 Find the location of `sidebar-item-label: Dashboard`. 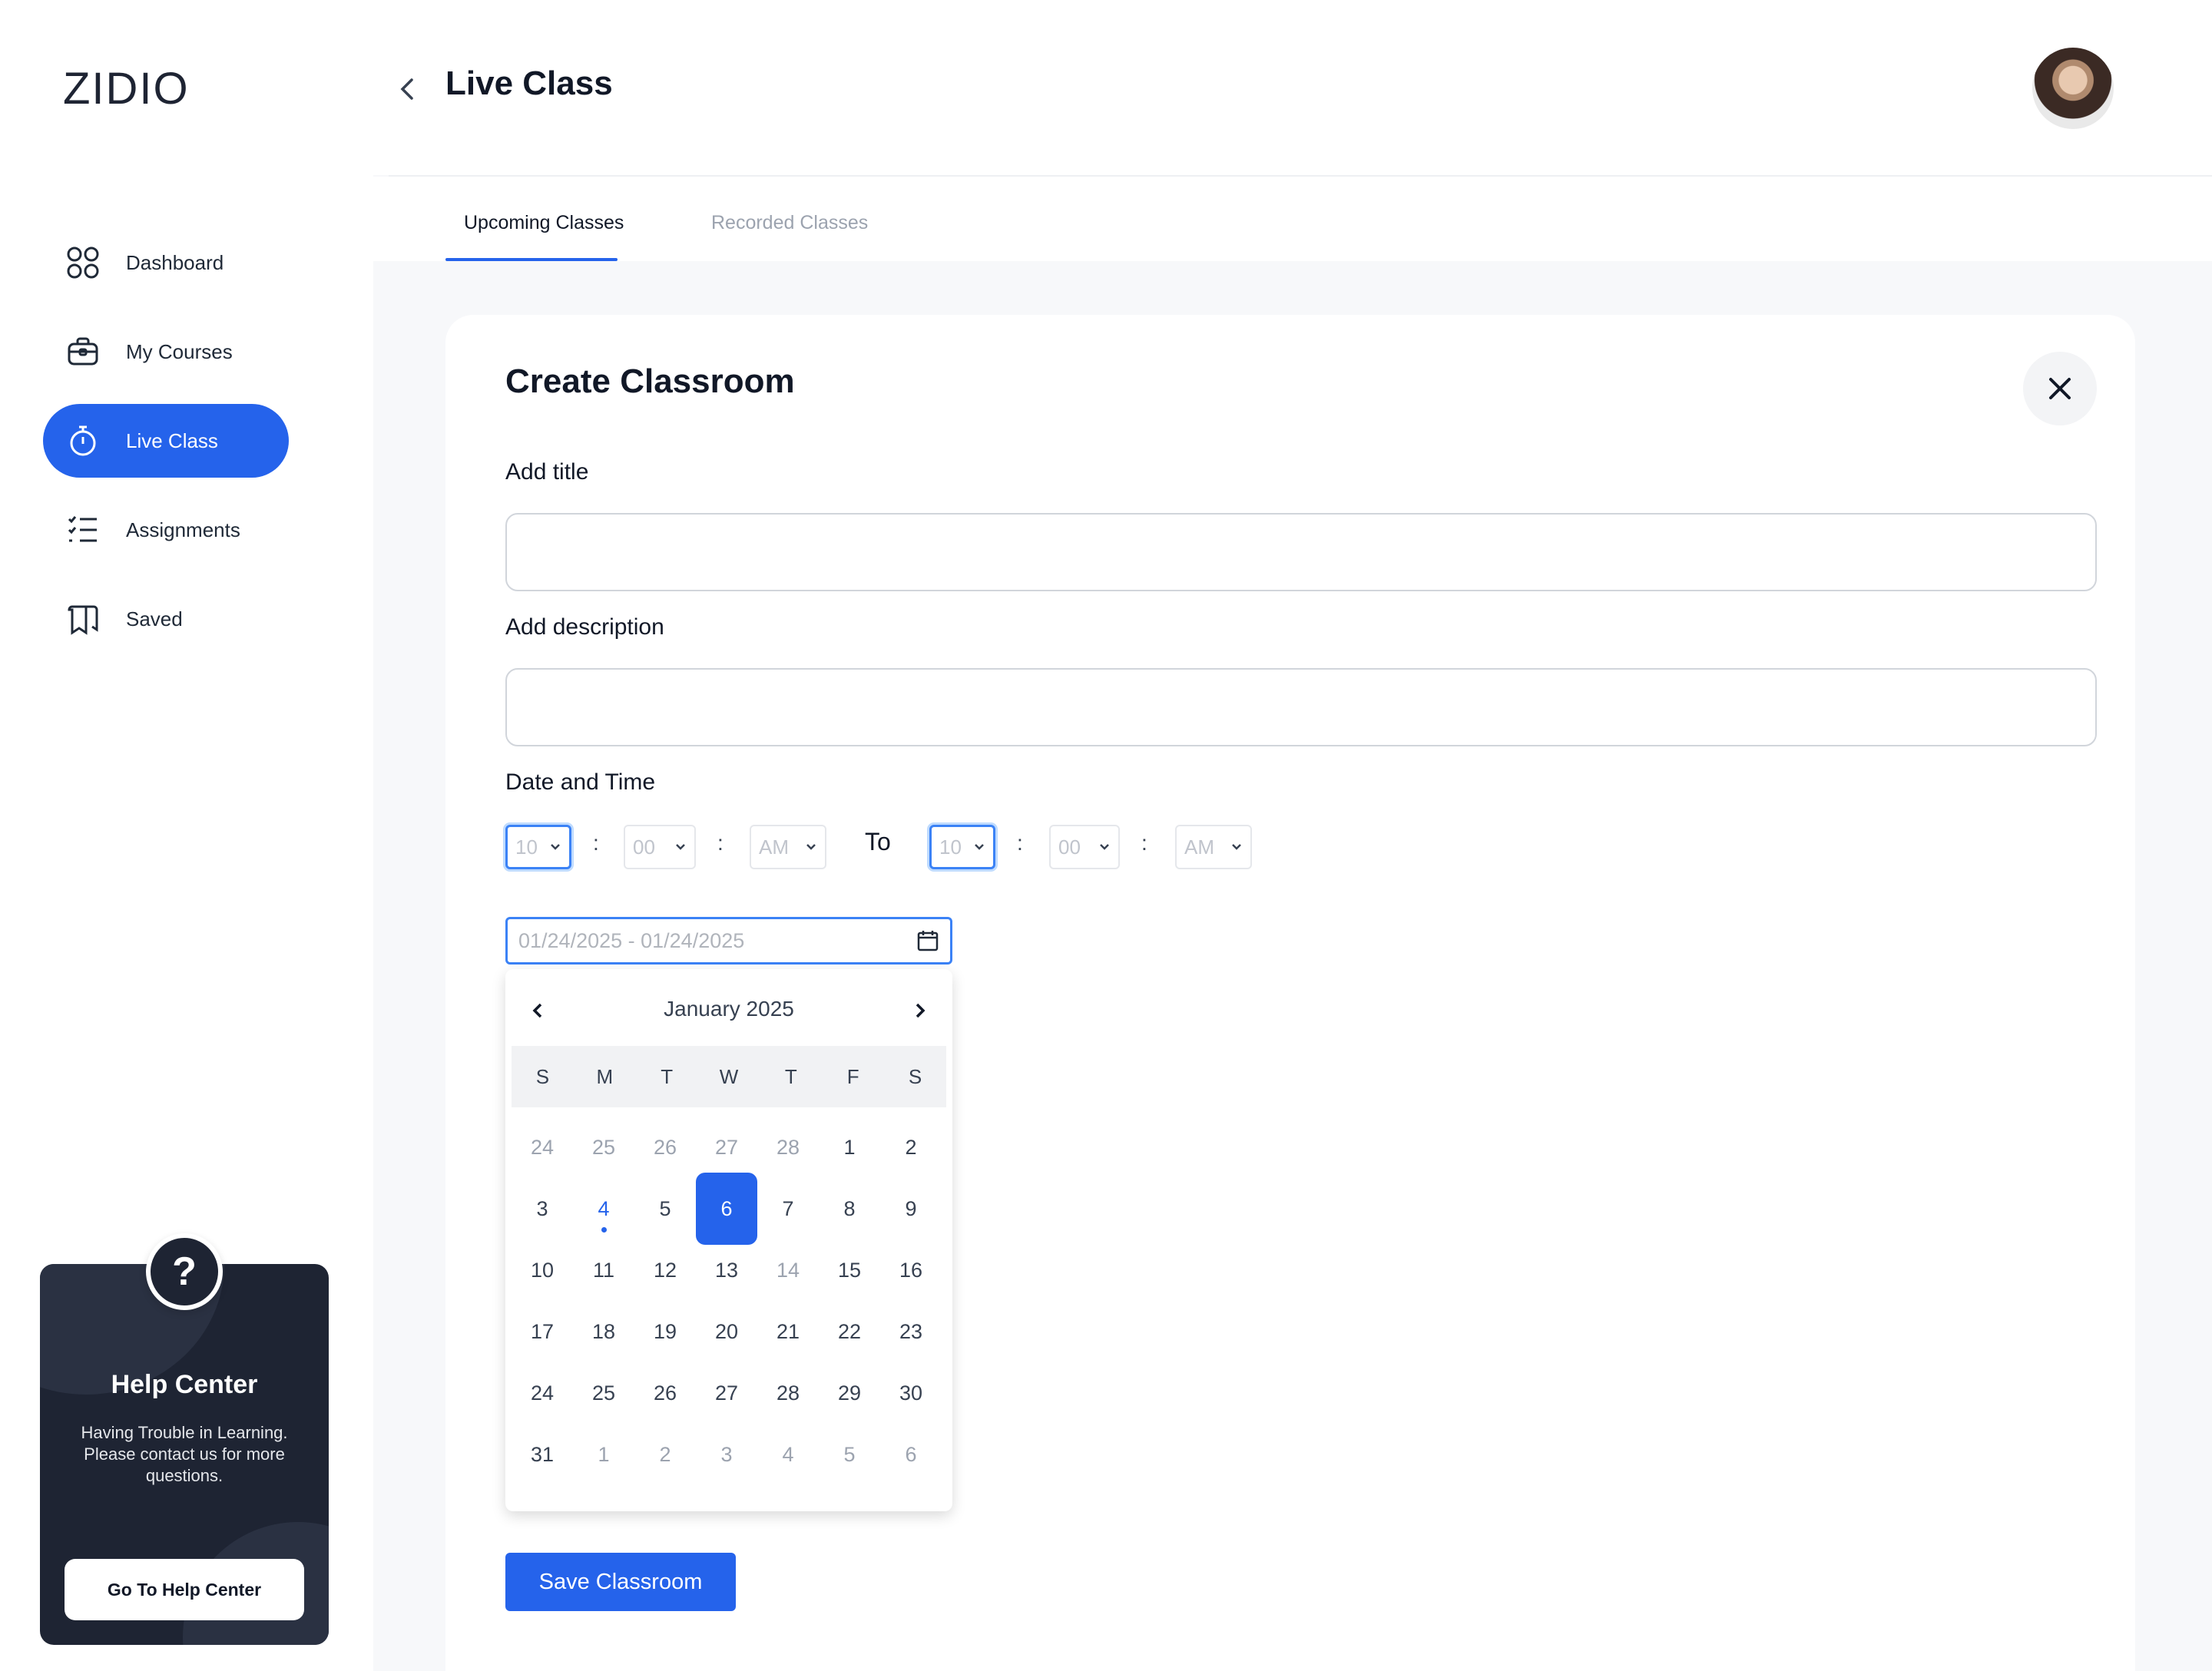

sidebar-item-label: Dashboard is located at coordinates (175, 262).